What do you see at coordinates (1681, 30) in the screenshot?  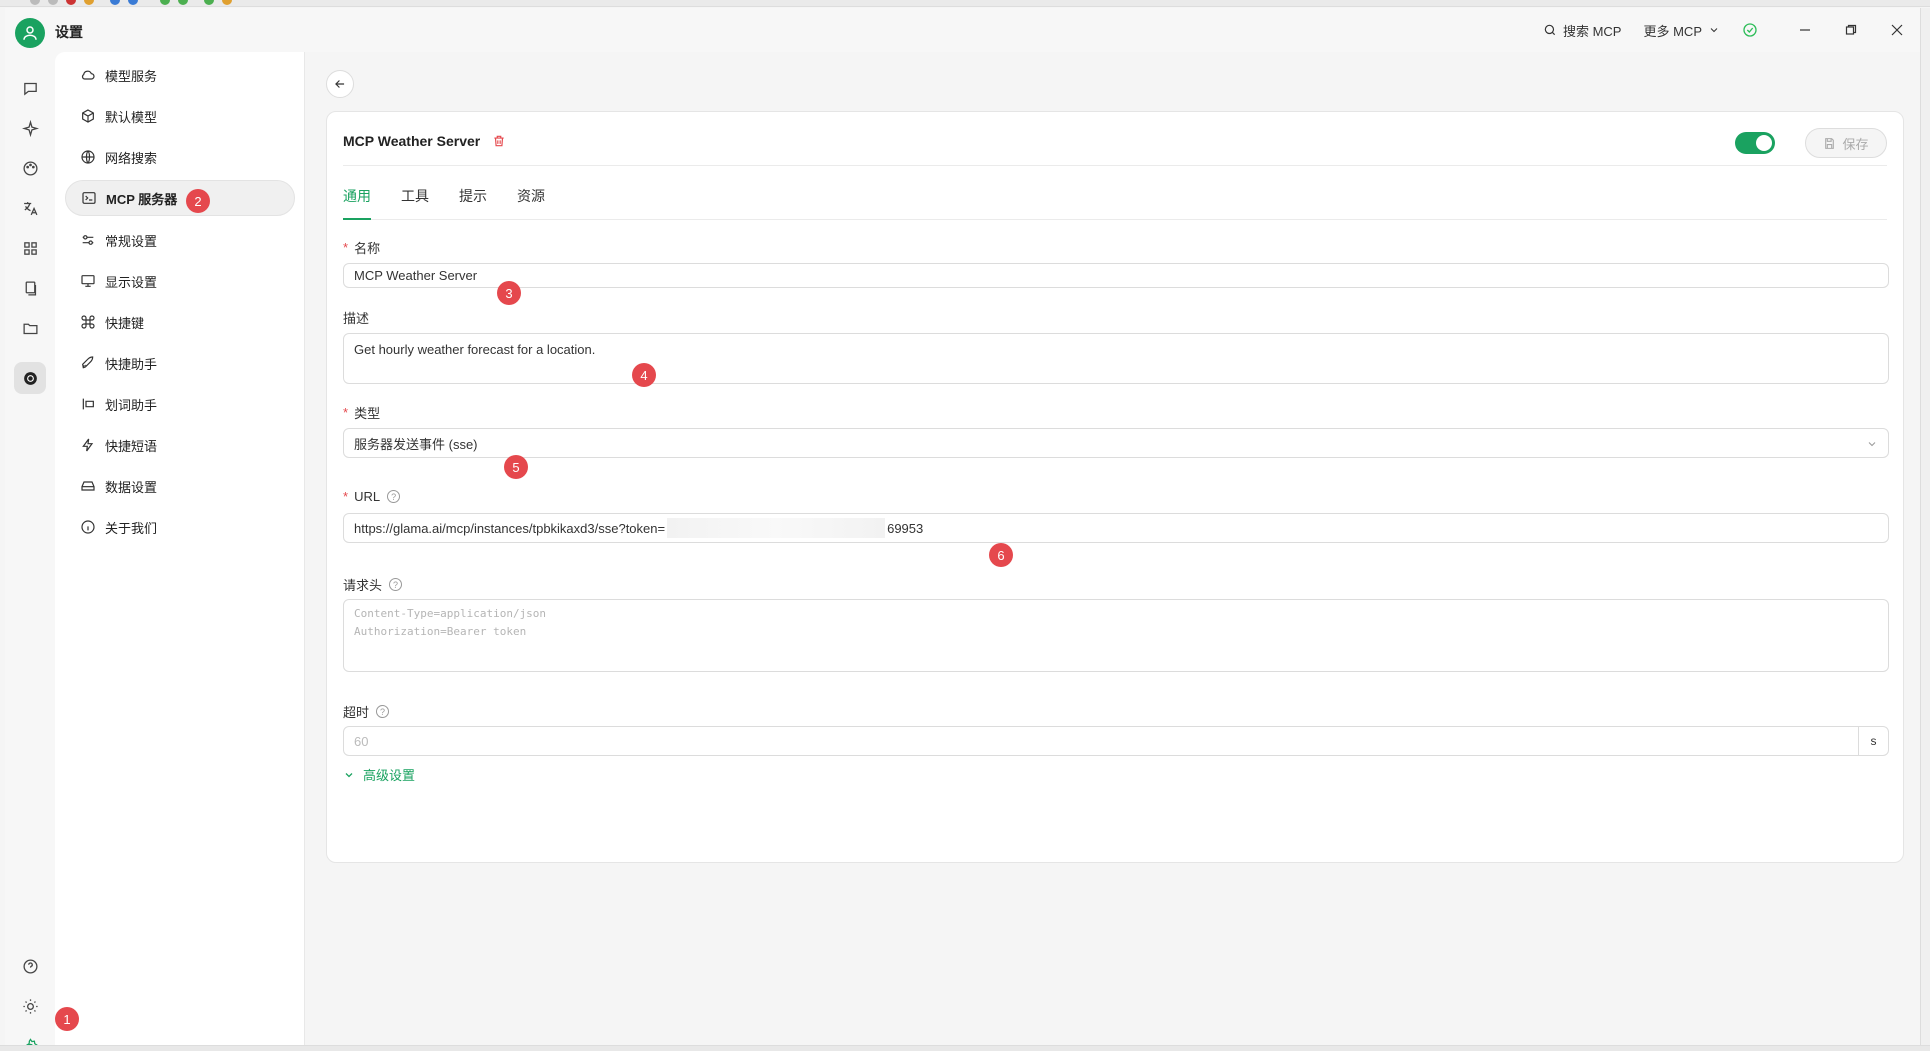 I see `more-mcp-button: 更多 MCP` at bounding box center [1681, 30].